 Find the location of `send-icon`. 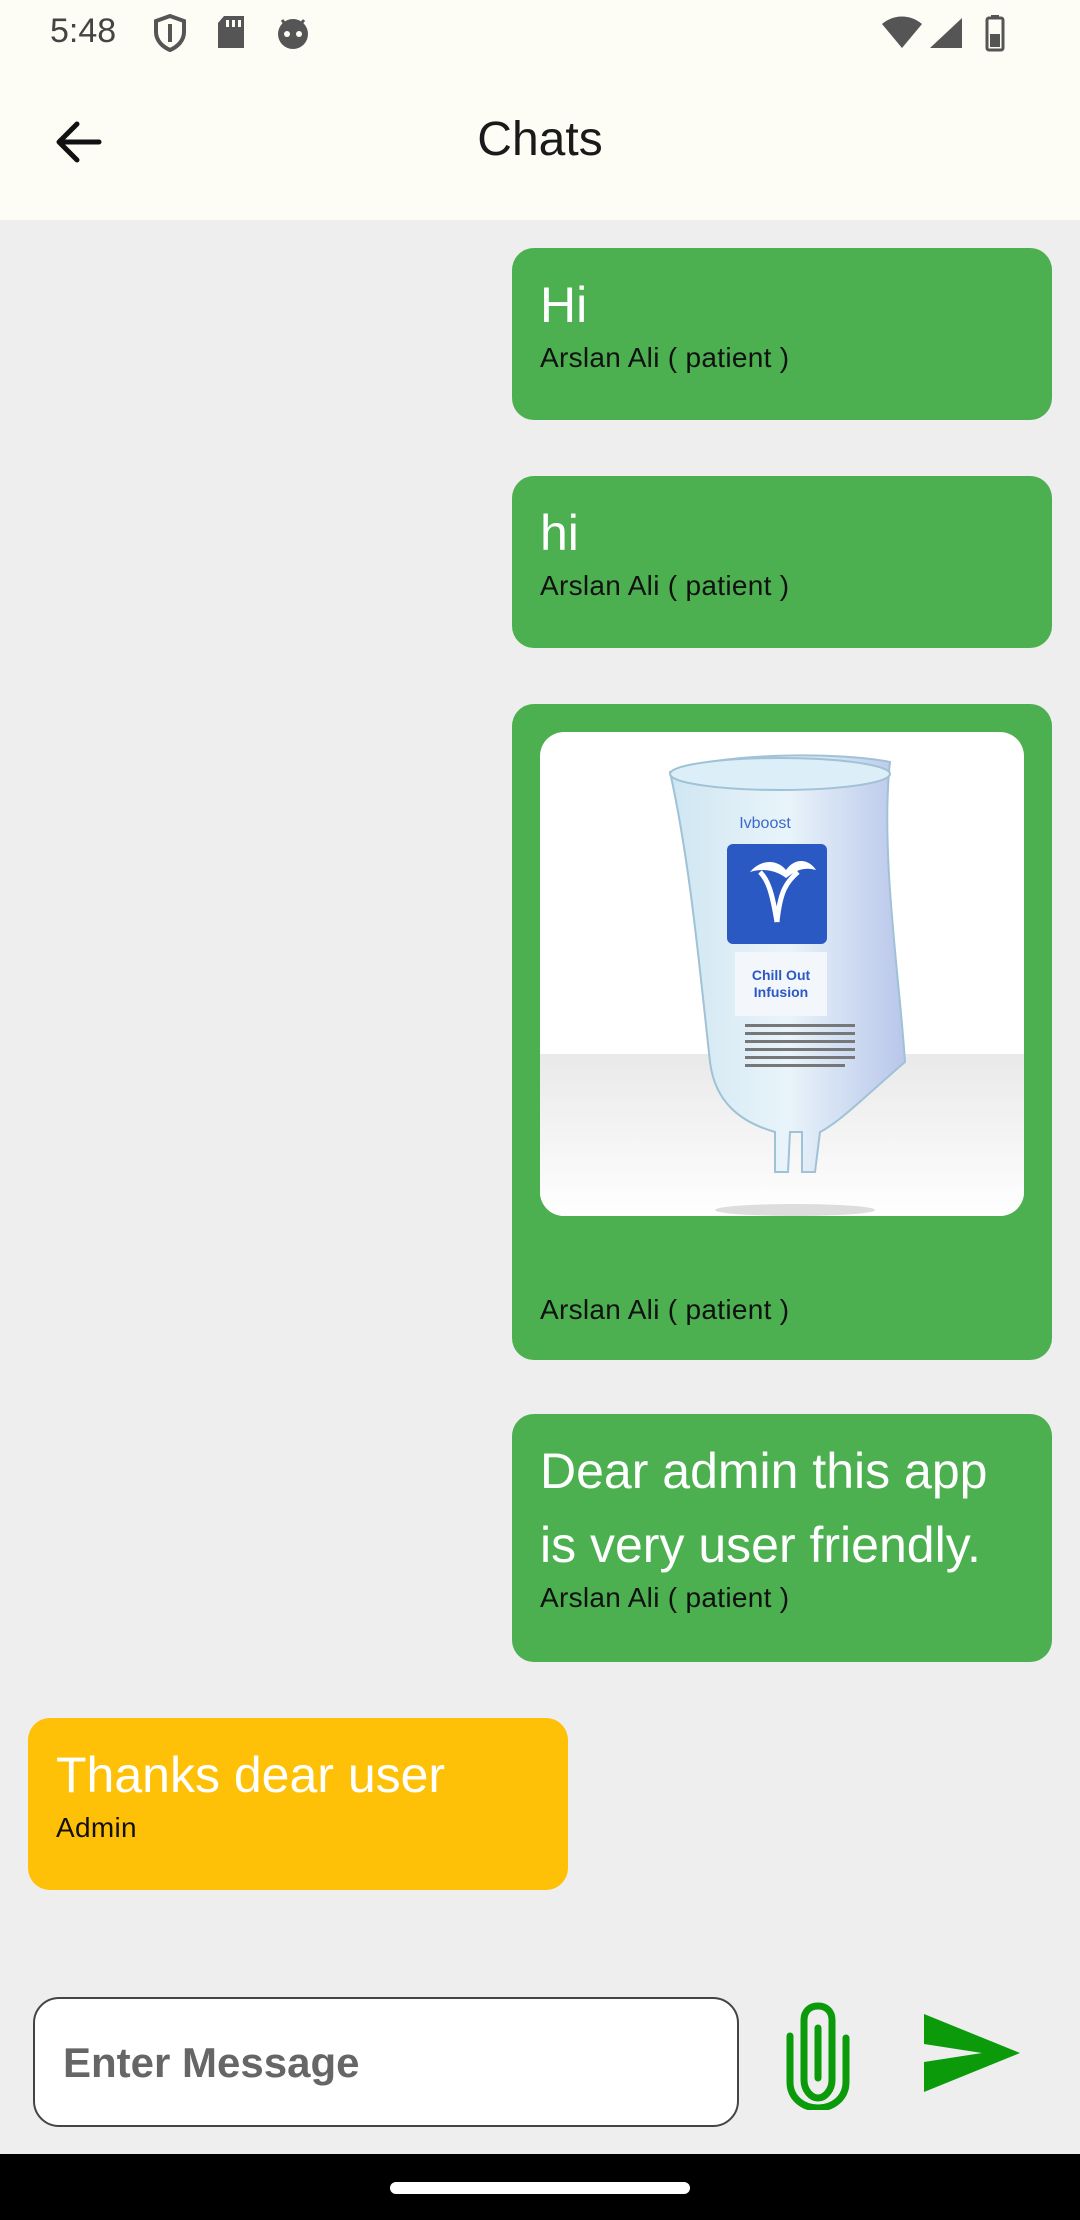

send-icon is located at coordinates (972, 2053).